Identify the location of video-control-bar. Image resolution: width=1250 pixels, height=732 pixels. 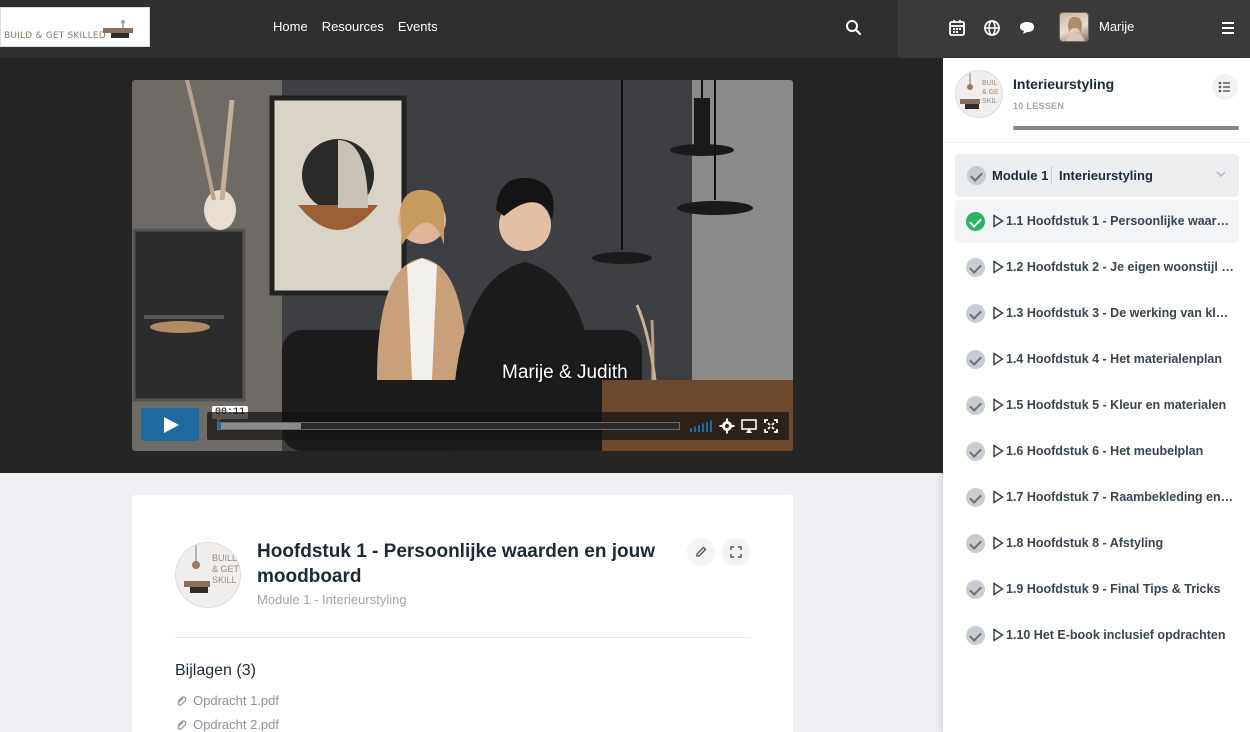
(498, 426).